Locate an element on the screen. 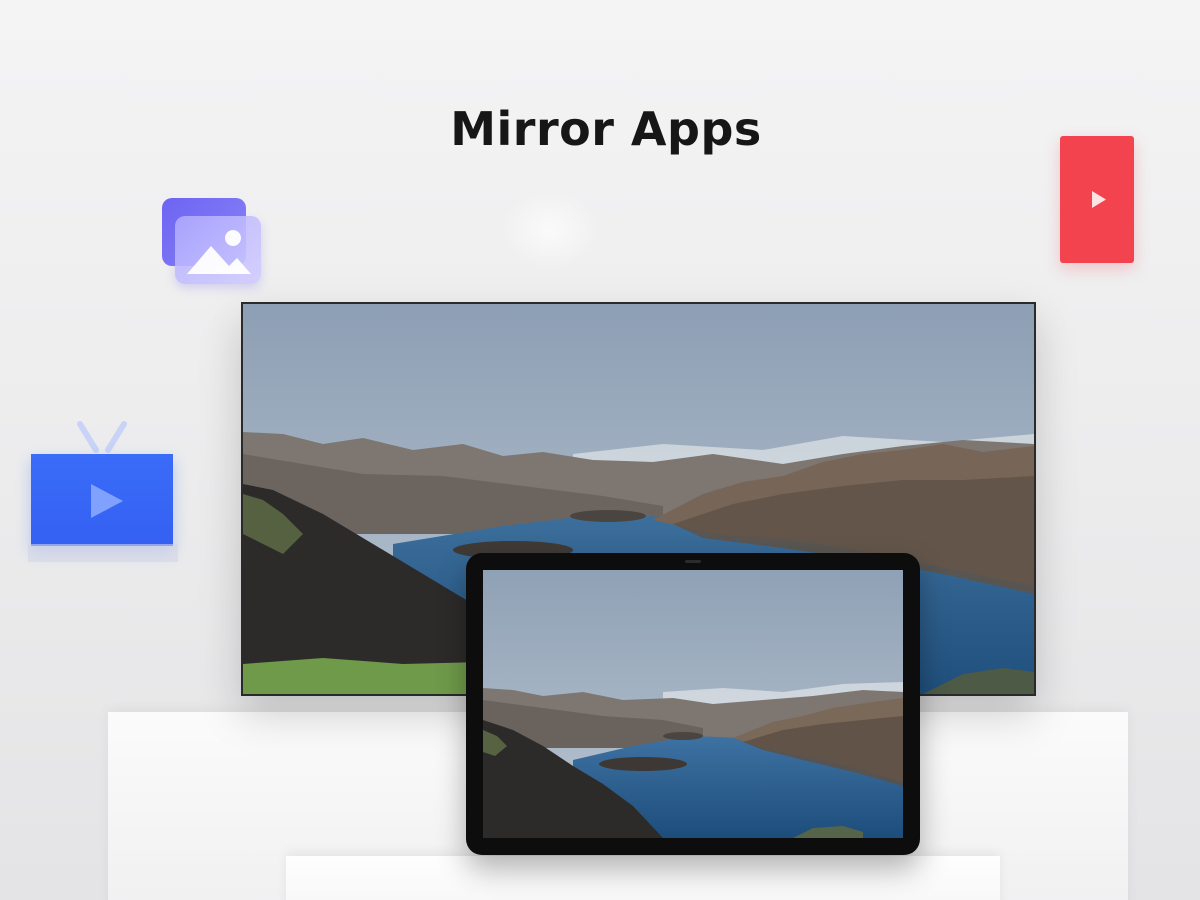  image-gallery-icon is located at coordinates (212, 242).